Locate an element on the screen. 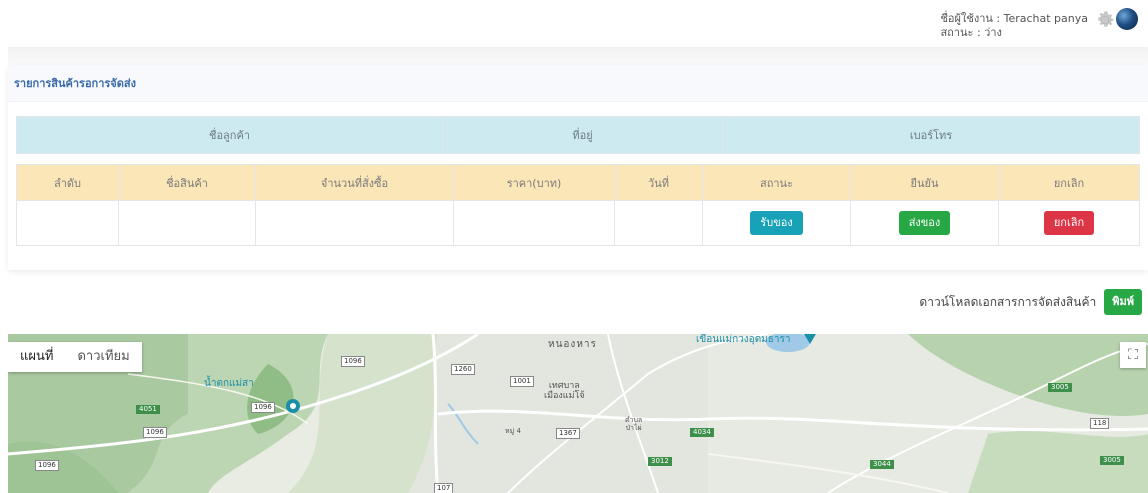 Image resolution: width=1148 pixels, height=493 pixels. map-type-control: แผนที่ ดาวเทียม is located at coordinates (75, 357).